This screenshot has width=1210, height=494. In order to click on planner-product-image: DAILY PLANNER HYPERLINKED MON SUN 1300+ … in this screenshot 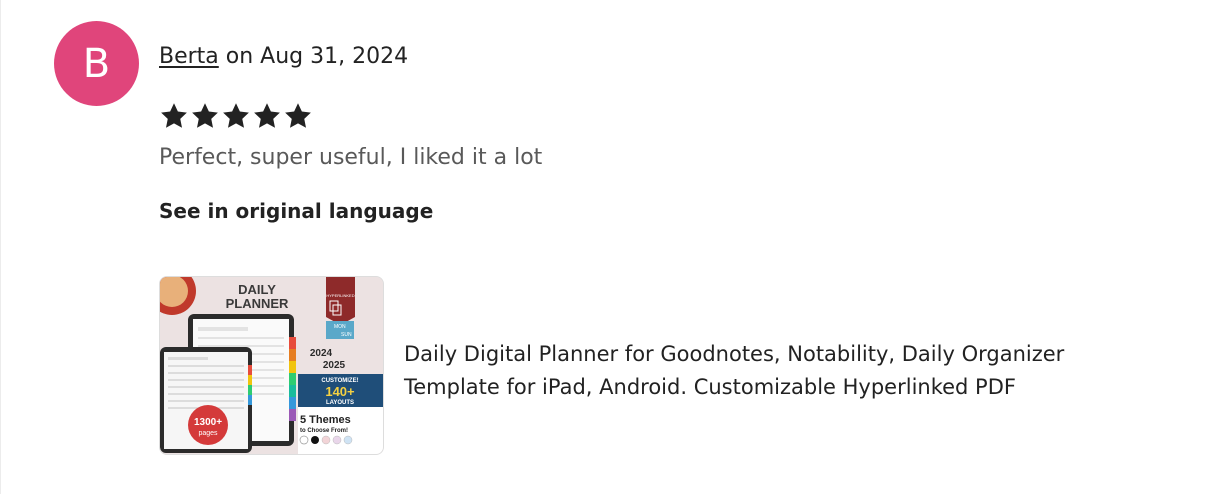, I will do `click(271, 365)`.